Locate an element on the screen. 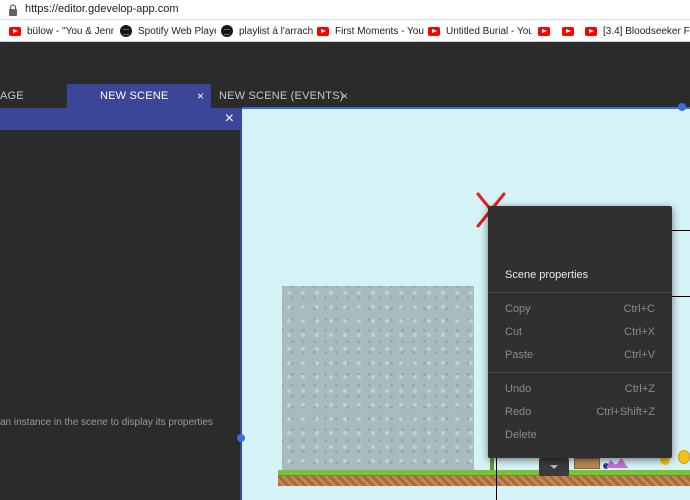 The height and width of the screenshot is (500, 690). tab-label: NEW SCENE (EVENTS) is located at coordinates (281, 96).